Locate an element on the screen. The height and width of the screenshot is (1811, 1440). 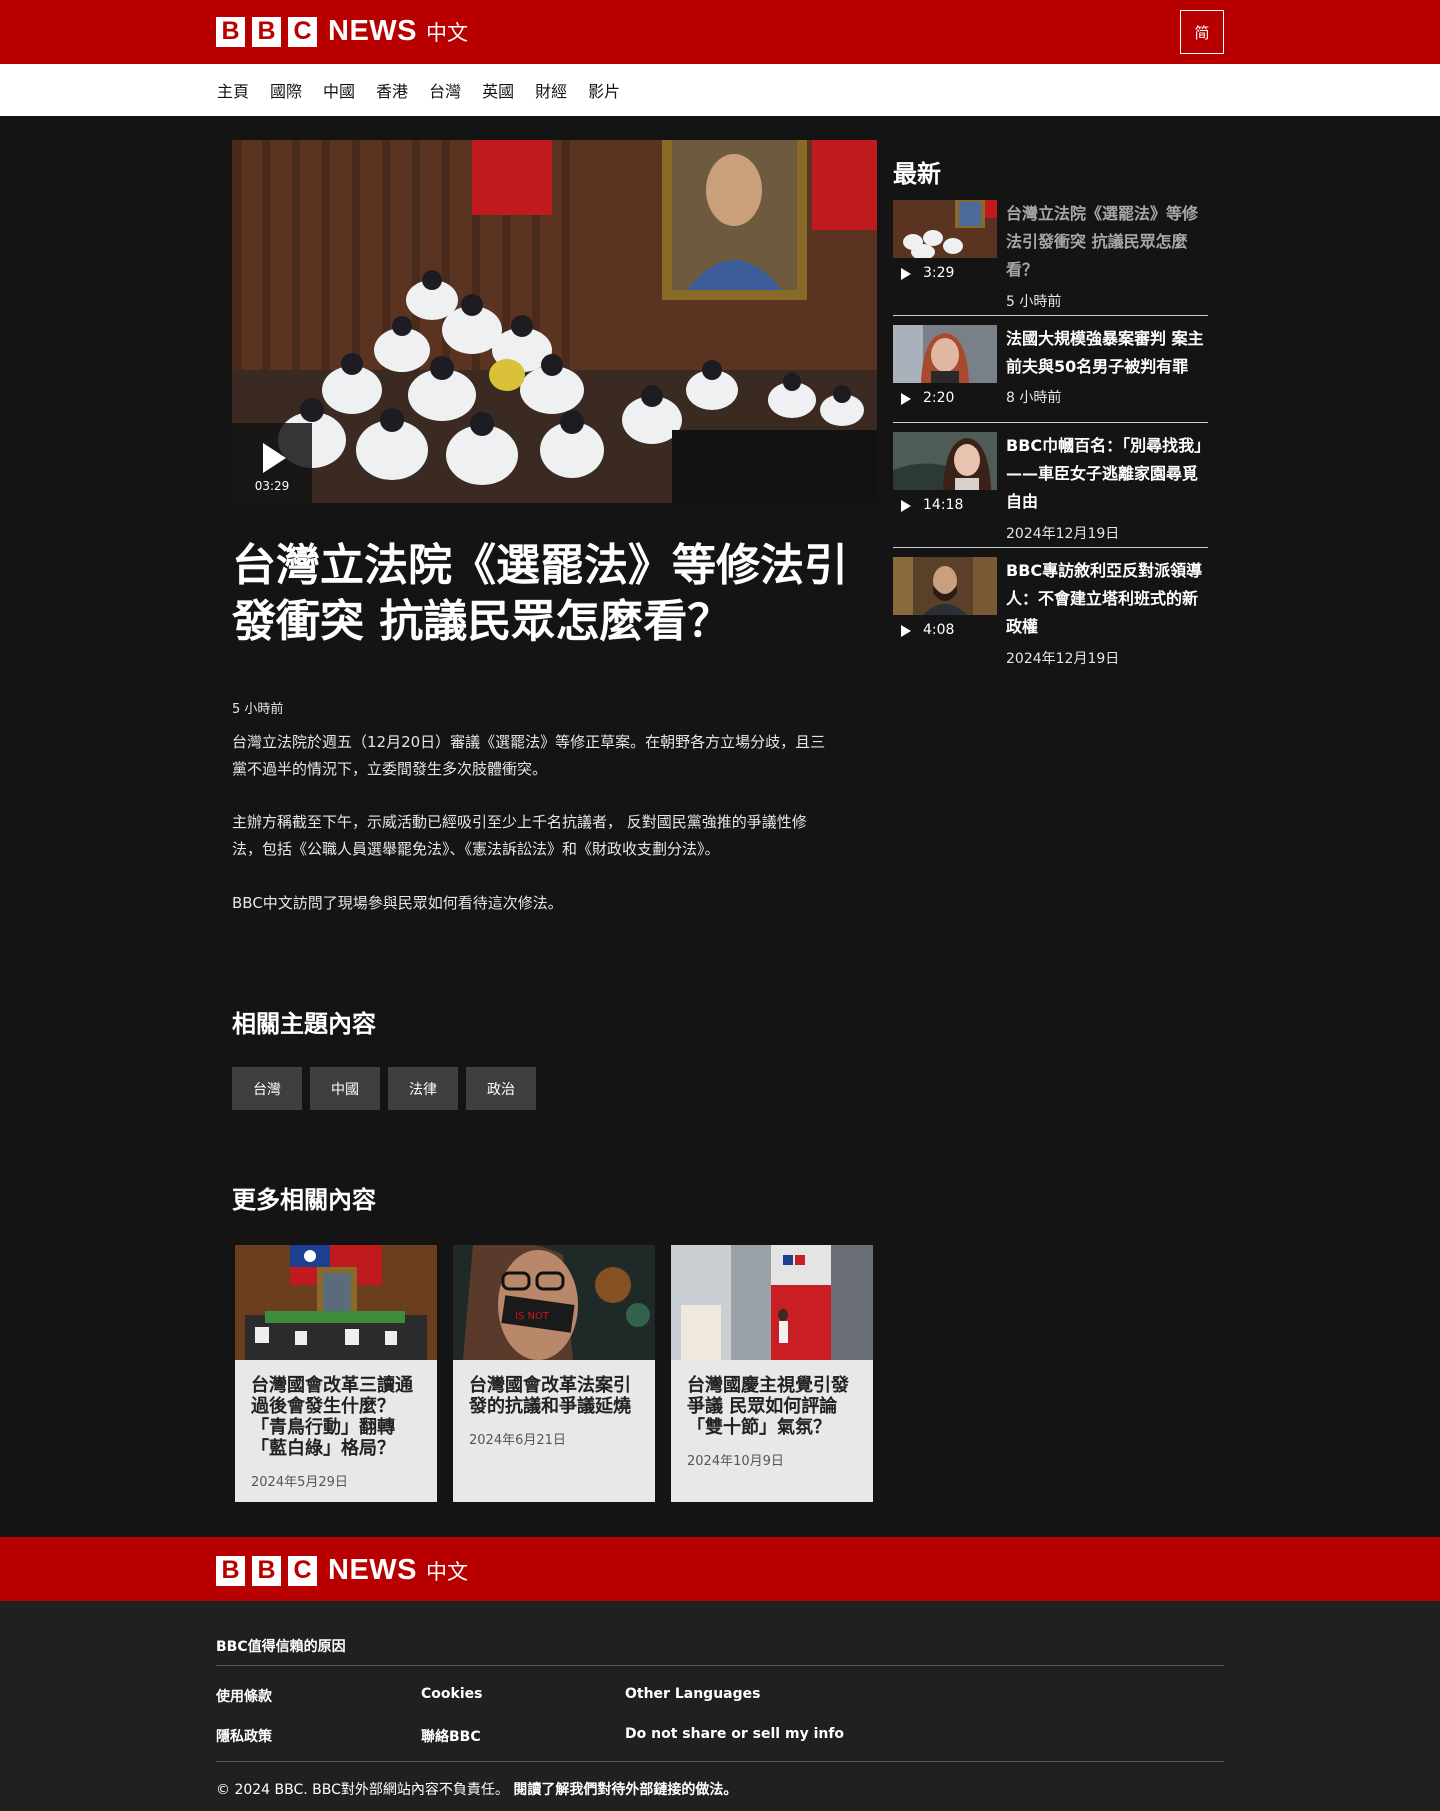
latest-item-title: 台灣立法院《選罷法》等修法引發衝突 抗議民眾怎麼看？ is located at coordinates (1106, 242).